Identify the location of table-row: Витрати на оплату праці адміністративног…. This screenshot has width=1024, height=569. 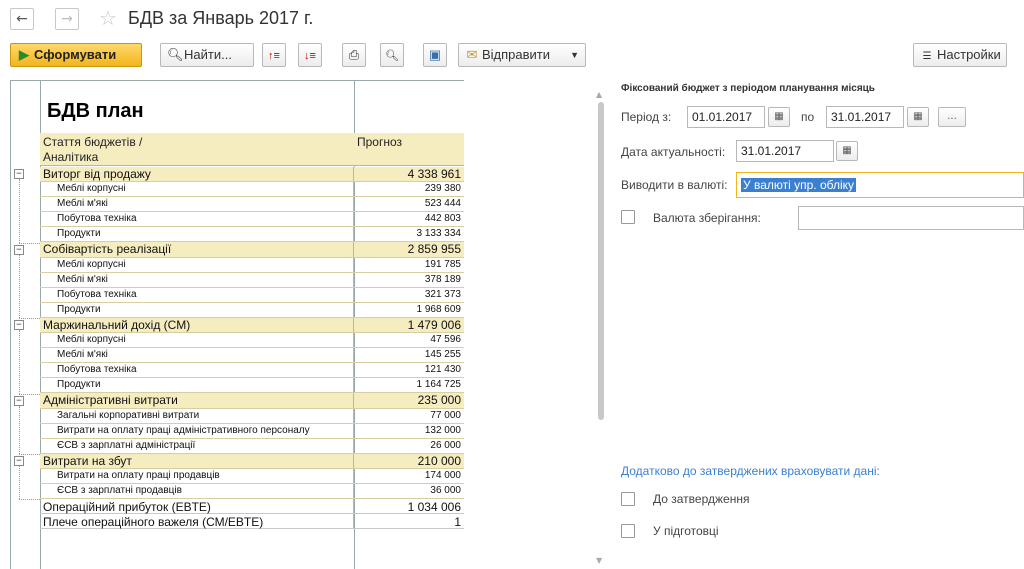
(252, 431).